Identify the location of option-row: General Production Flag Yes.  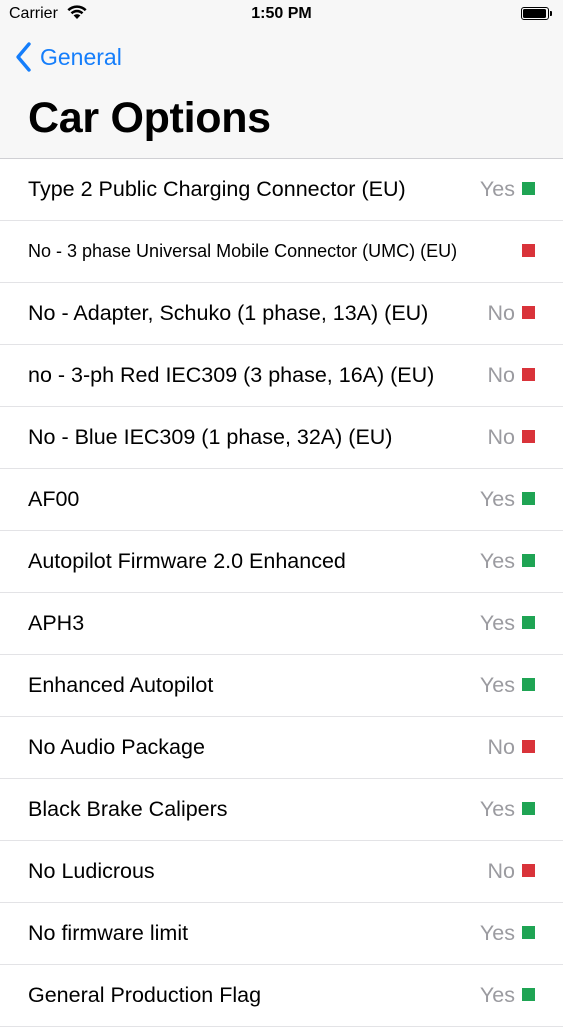
(281, 996).